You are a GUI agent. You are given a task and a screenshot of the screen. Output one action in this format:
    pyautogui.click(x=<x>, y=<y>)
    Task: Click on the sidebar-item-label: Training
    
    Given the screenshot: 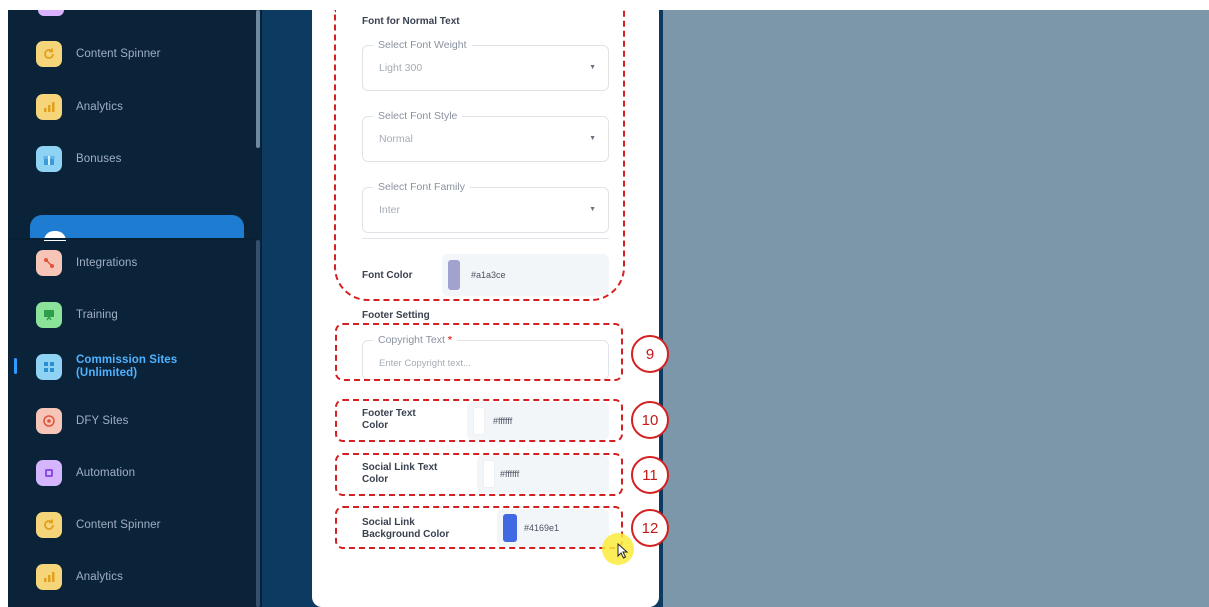 What is the action you would take?
    pyautogui.click(x=97, y=314)
    